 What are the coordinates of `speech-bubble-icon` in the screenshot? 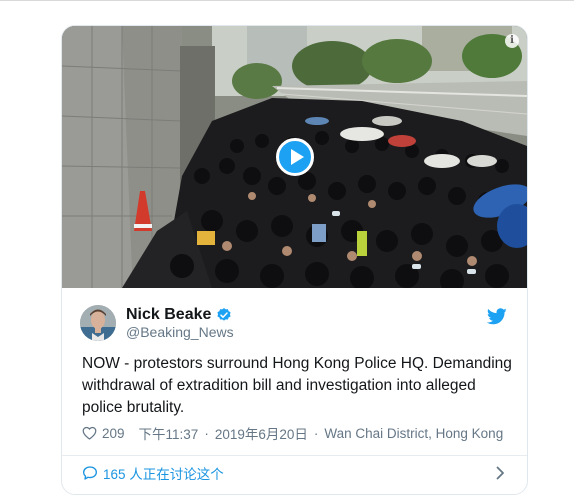 It's located at (90, 473).